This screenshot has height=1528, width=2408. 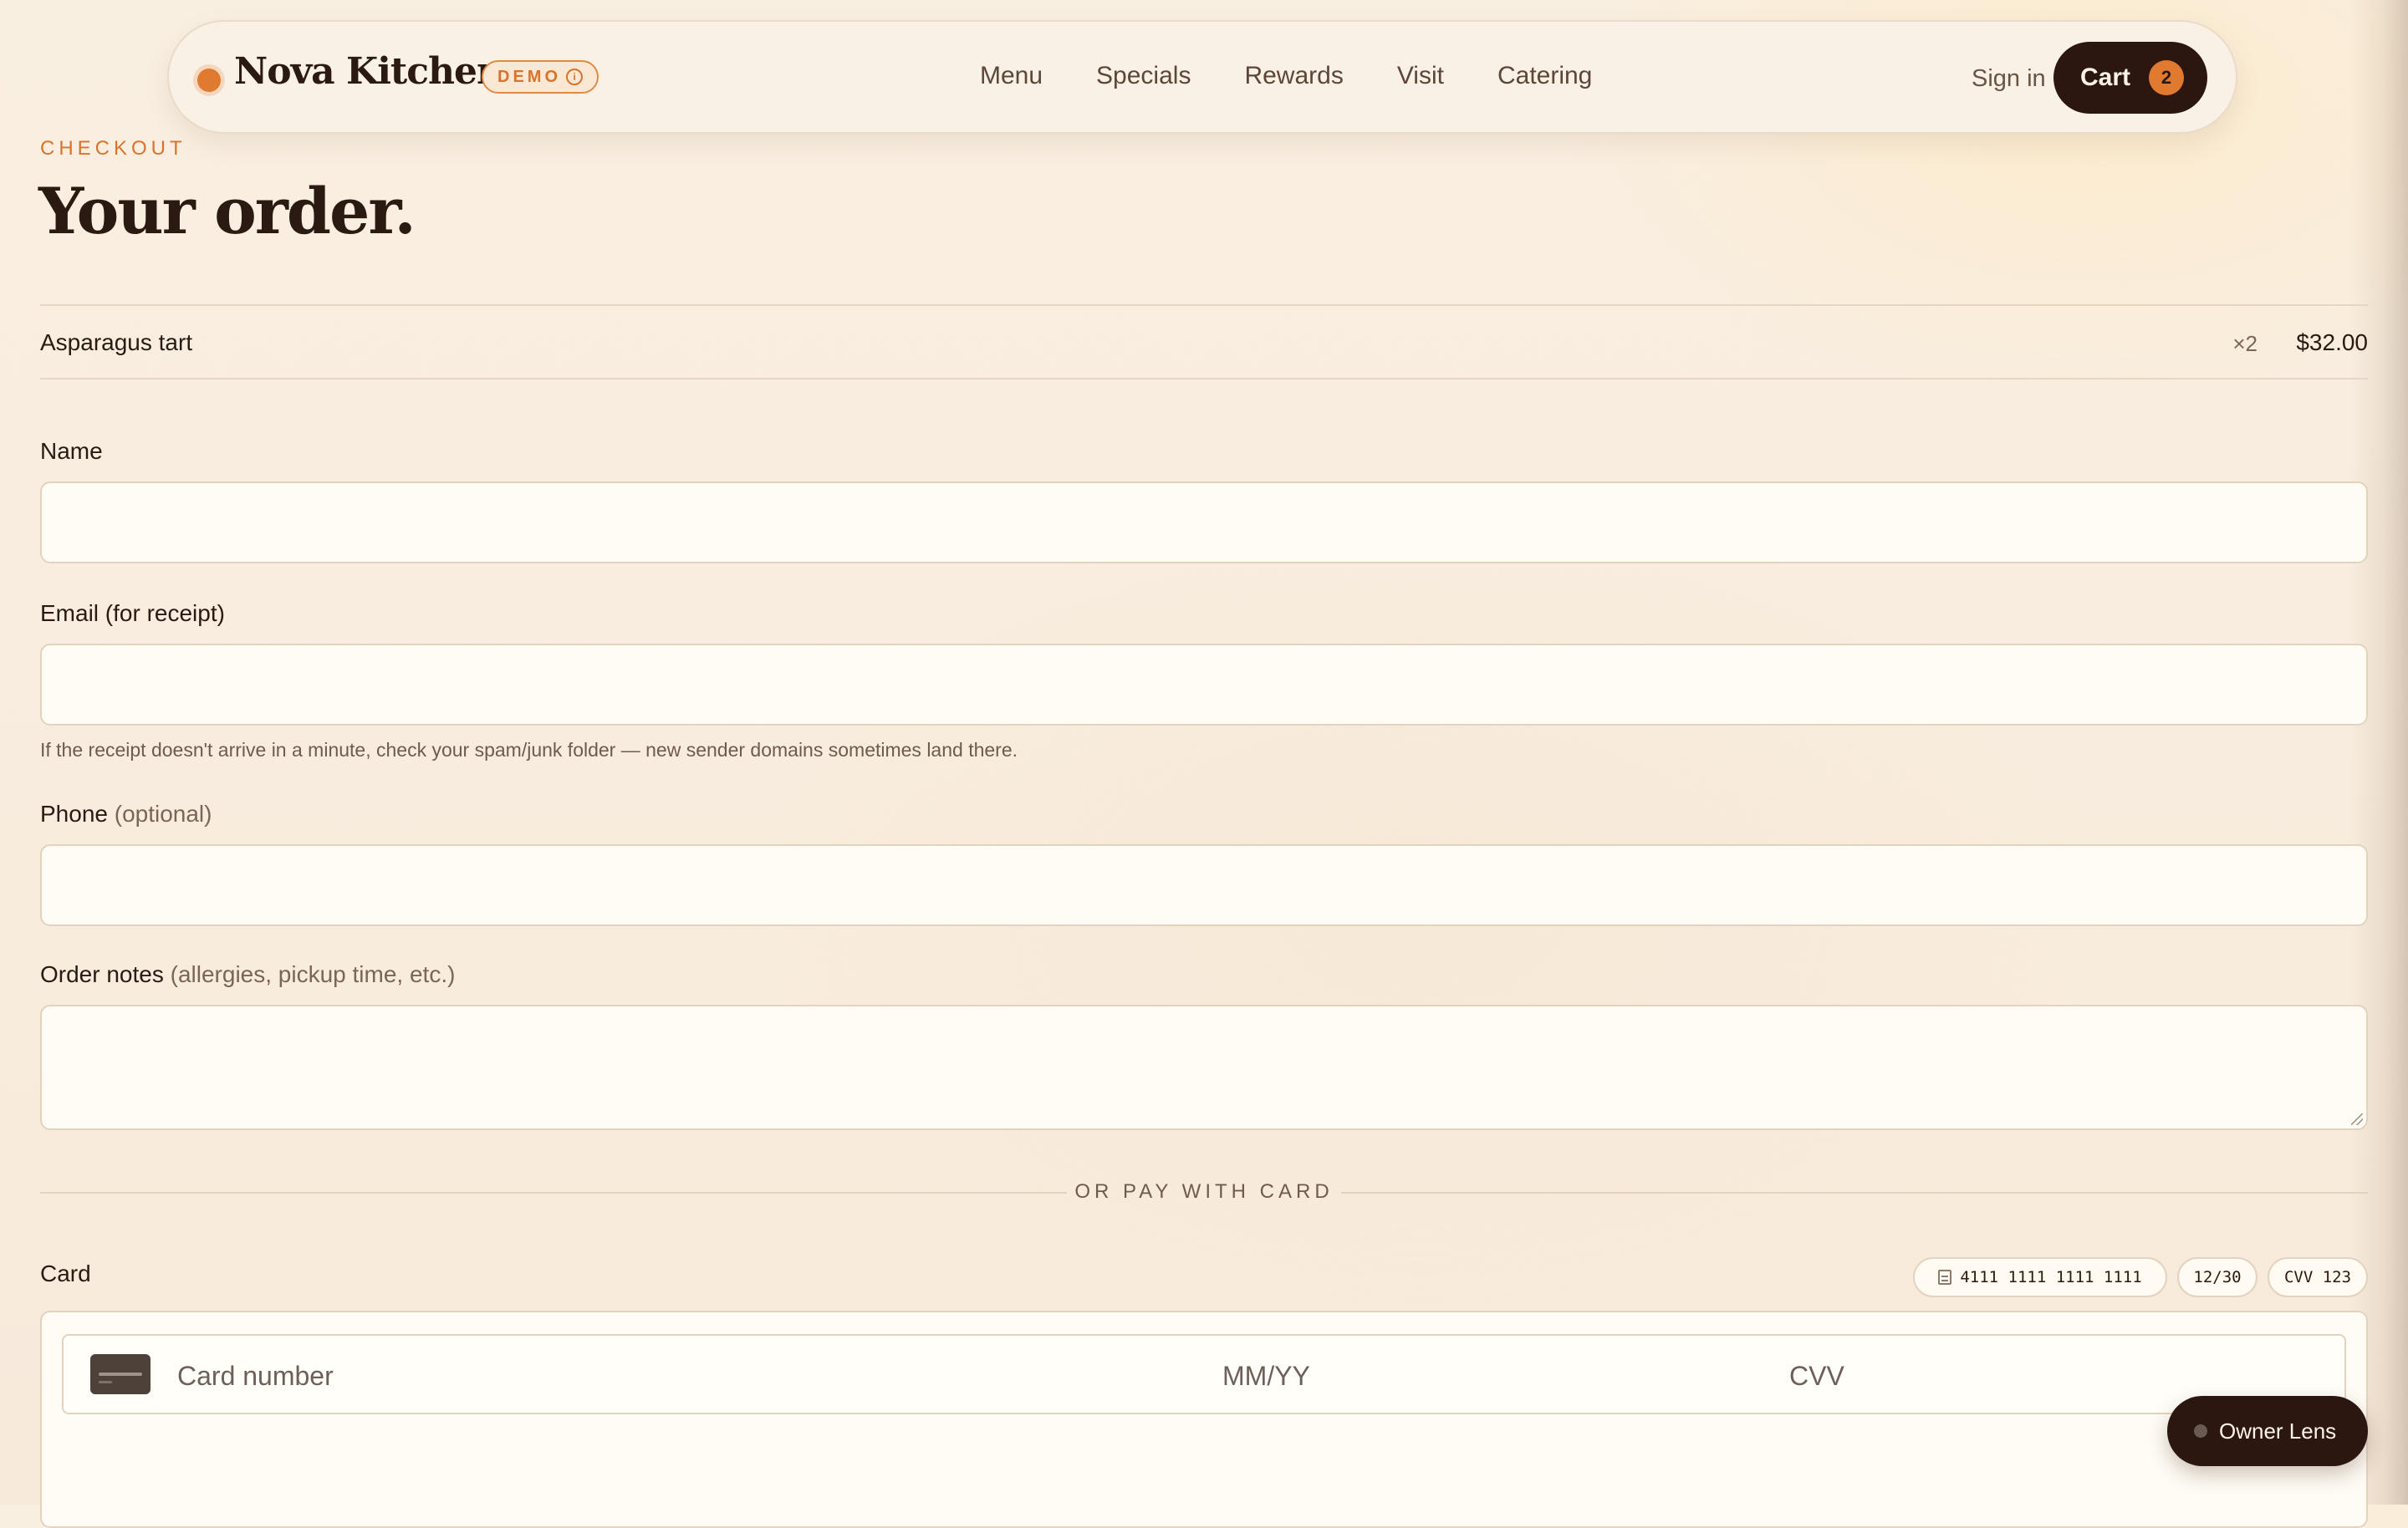 What do you see at coordinates (1817, 1376) in the screenshot?
I see `card-cvv-input: CVV` at bounding box center [1817, 1376].